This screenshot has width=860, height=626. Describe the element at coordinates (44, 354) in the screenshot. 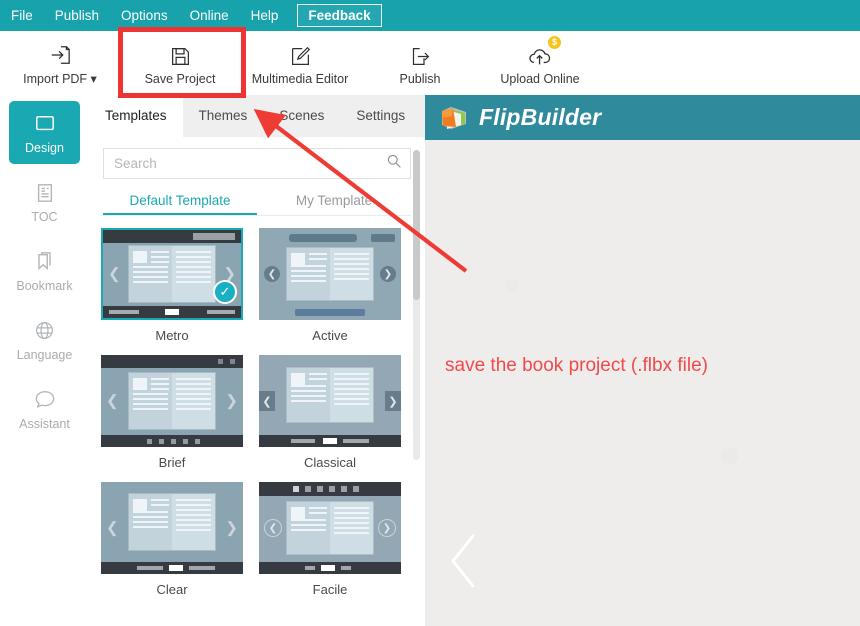

I see `sidebar-item-language-label: Language` at that location.